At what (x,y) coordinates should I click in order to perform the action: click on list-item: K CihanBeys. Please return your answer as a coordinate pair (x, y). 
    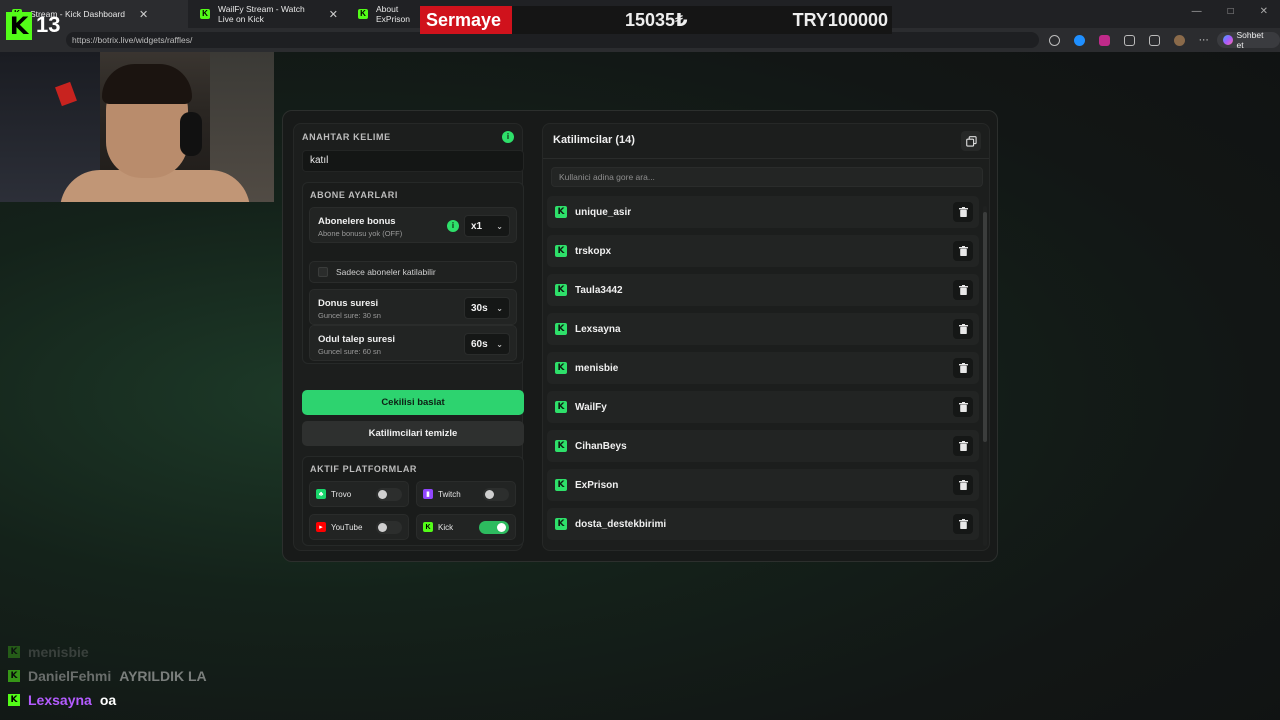
    Looking at the image, I should click on (763, 446).